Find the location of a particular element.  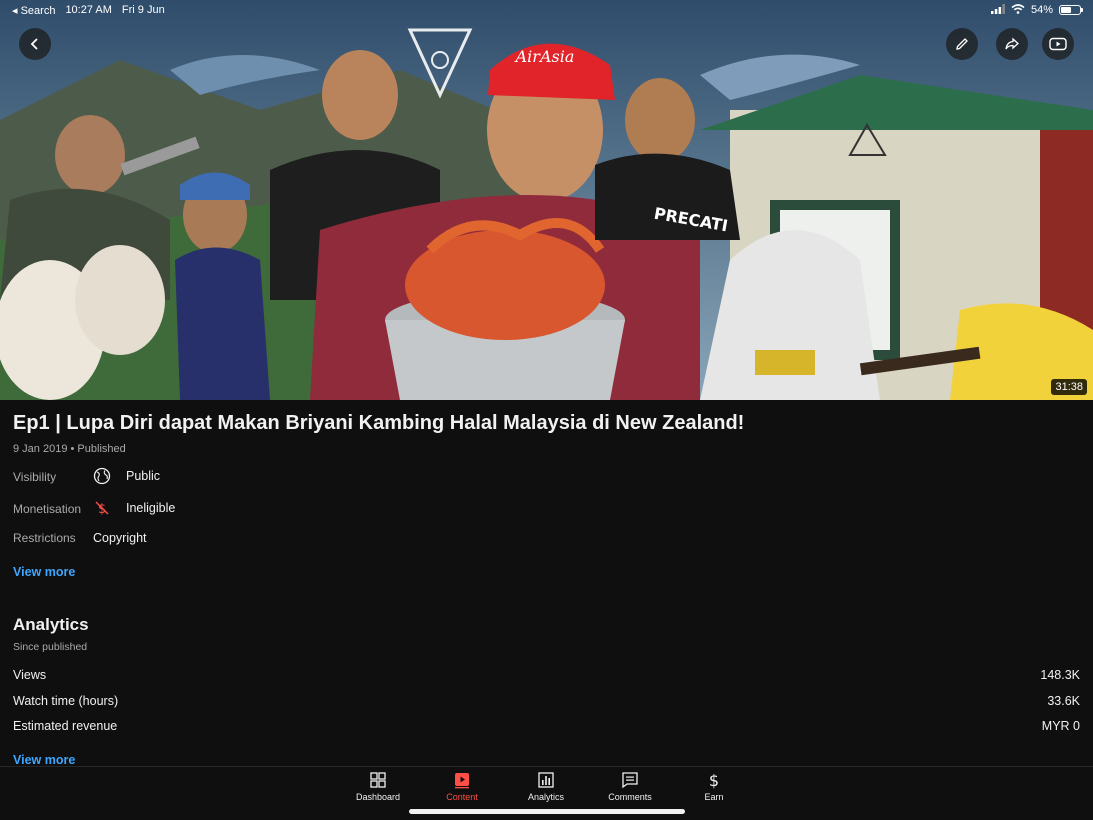

publish-date: 9 Jan 2019 is located at coordinates (40, 449).